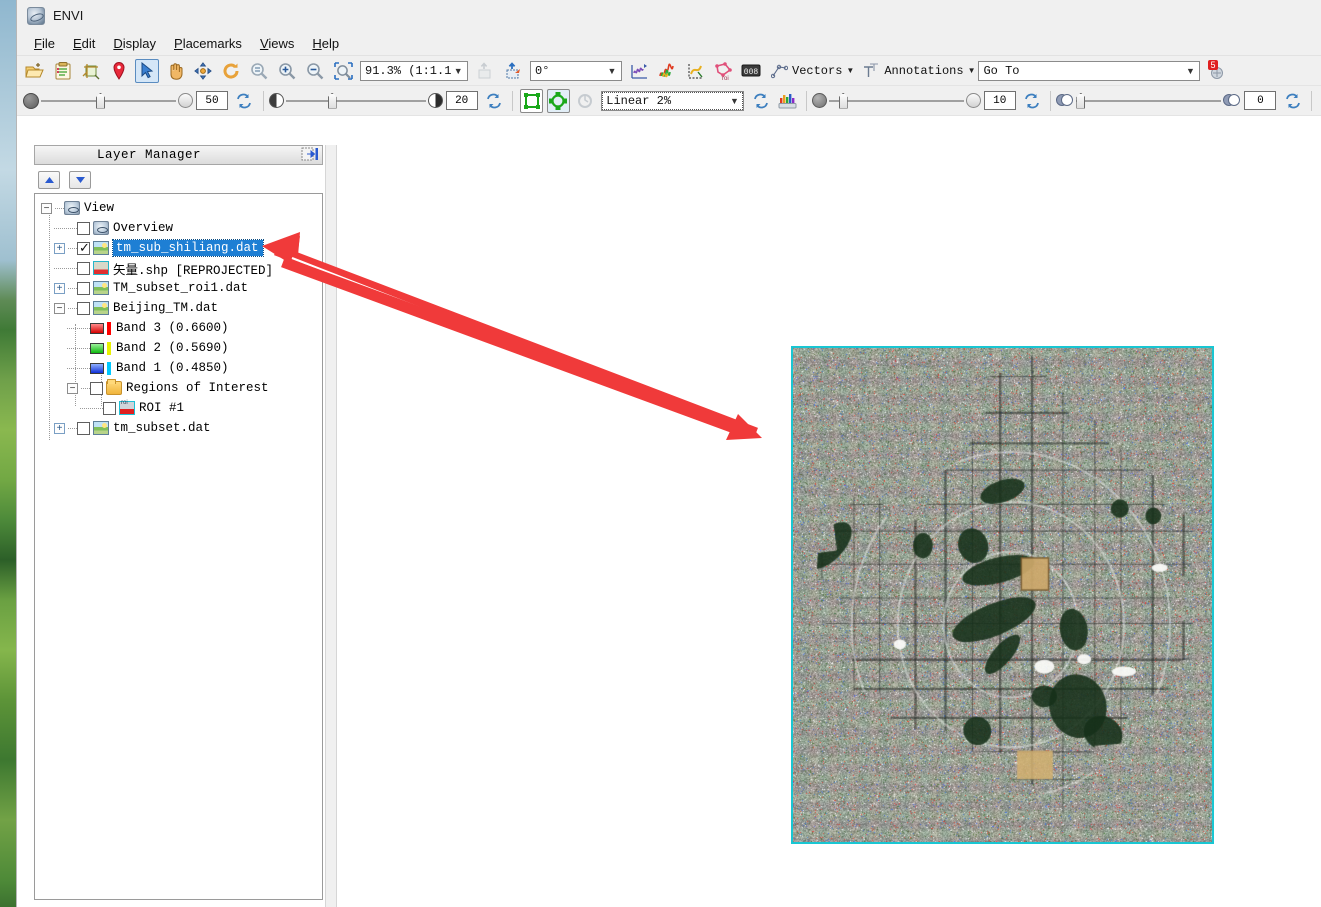 The image size is (1321, 907). Describe the element at coordinates (212, 100) in the screenshot. I see `transparency-value: 50` at that location.